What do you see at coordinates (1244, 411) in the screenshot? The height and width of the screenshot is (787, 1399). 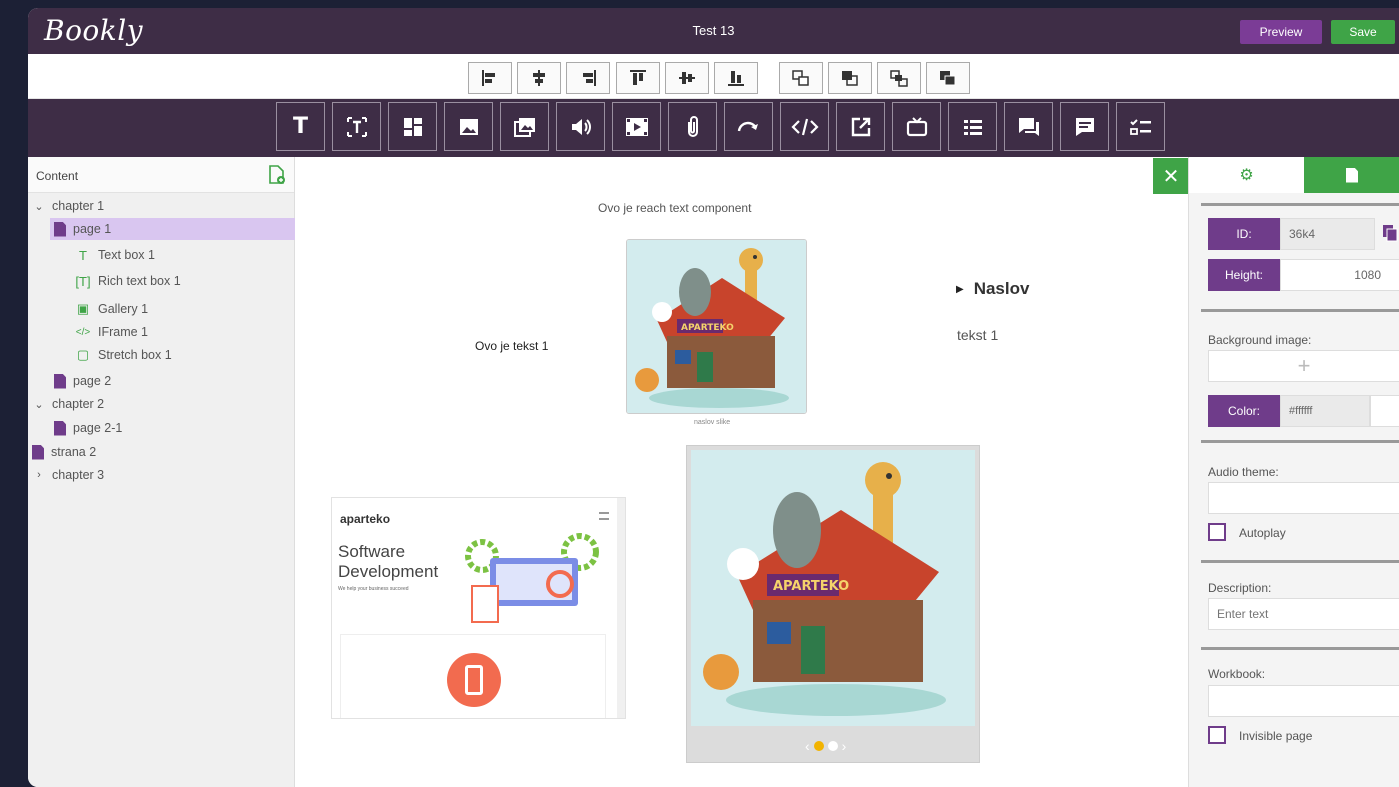 I see `color-label: Color:` at bounding box center [1244, 411].